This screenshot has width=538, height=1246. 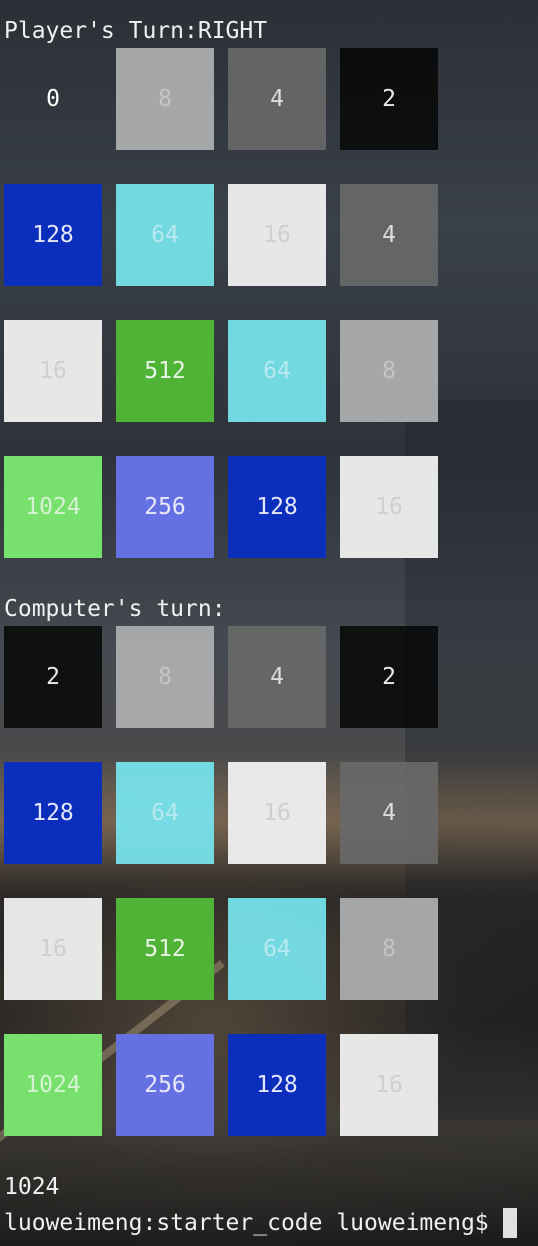 What do you see at coordinates (165, 99) in the screenshot?
I see `player-tile-r0-c1: 8` at bounding box center [165, 99].